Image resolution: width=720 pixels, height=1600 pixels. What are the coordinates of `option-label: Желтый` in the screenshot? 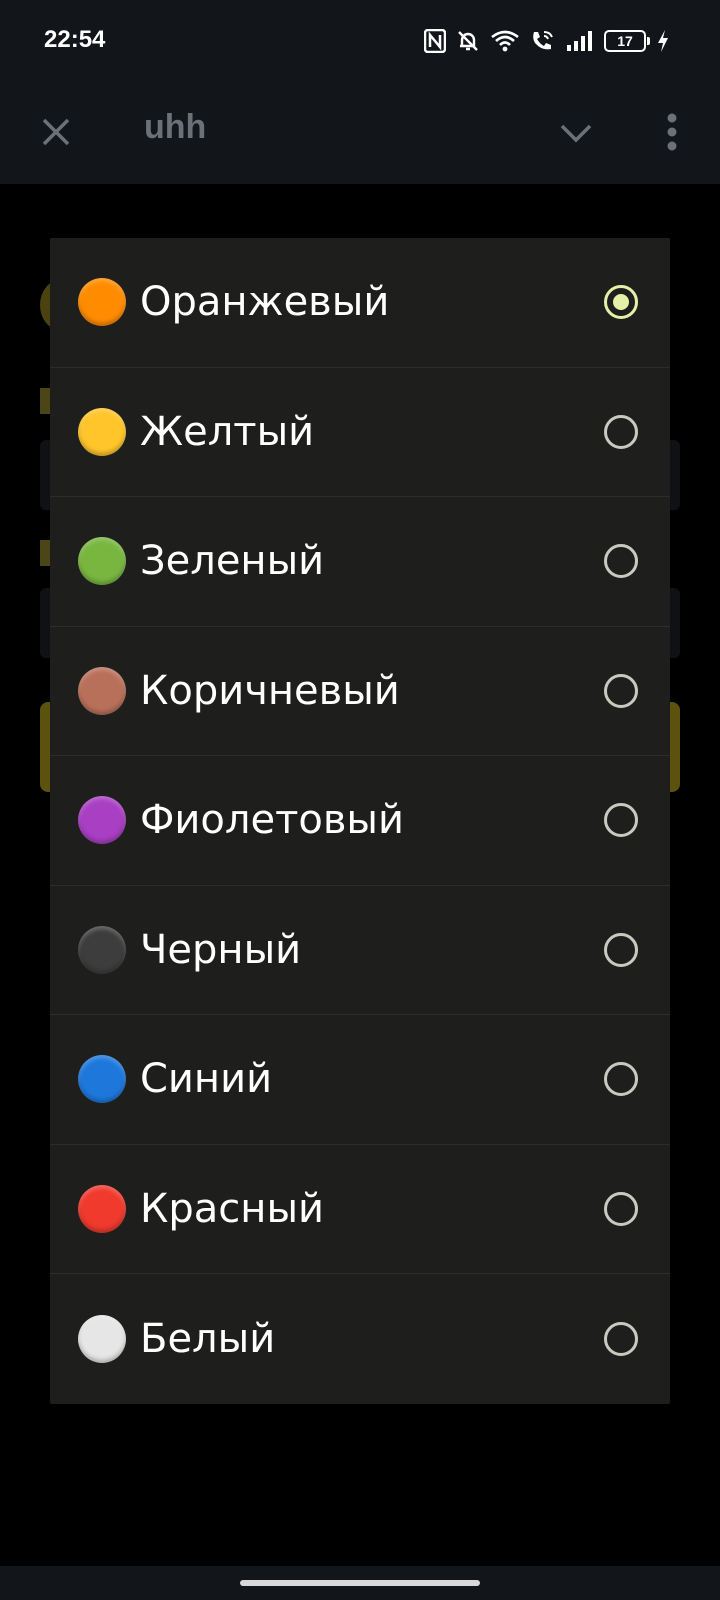 It's located at (227, 431).